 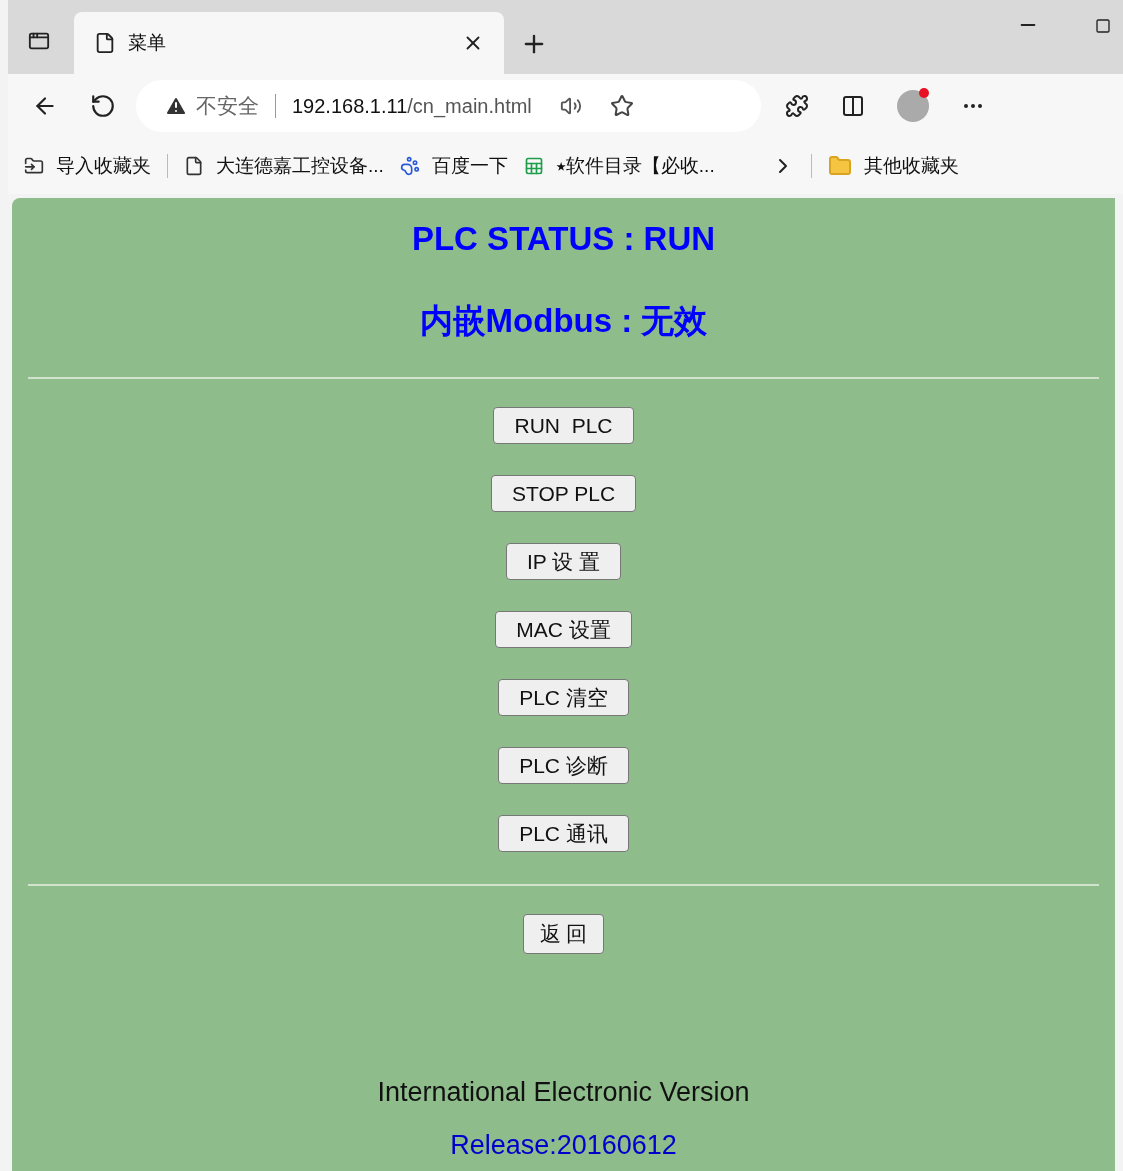 What do you see at coordinates (797, 106) in the screenshot?
I see `extensions-icon` at bounding box center [797, 106].